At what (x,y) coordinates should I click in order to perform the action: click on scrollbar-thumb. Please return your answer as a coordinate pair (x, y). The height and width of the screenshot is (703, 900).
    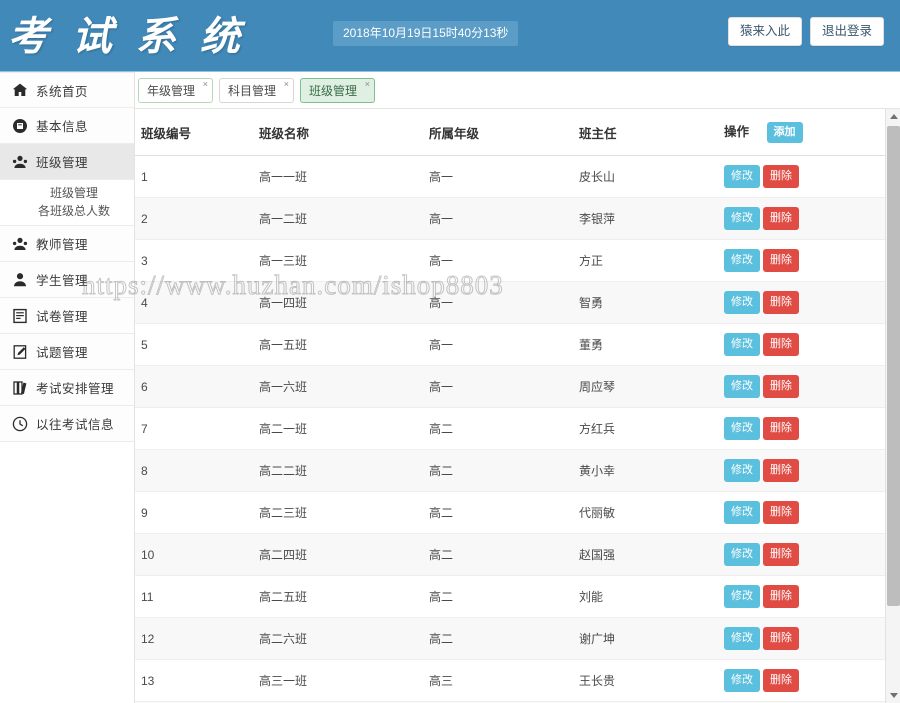
    Looking at the image, I should click on (893, 366).